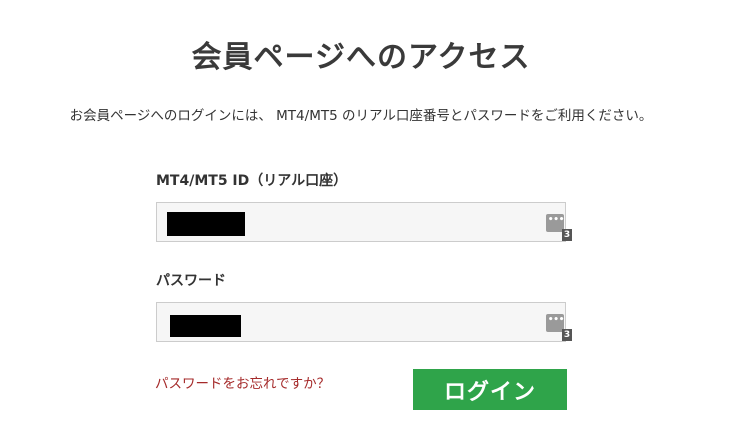 This screenshot has width=755, height=448. Describe the element at coordinates (191, 281) in the screenshot. I see `password-label: パスワード` at that location.